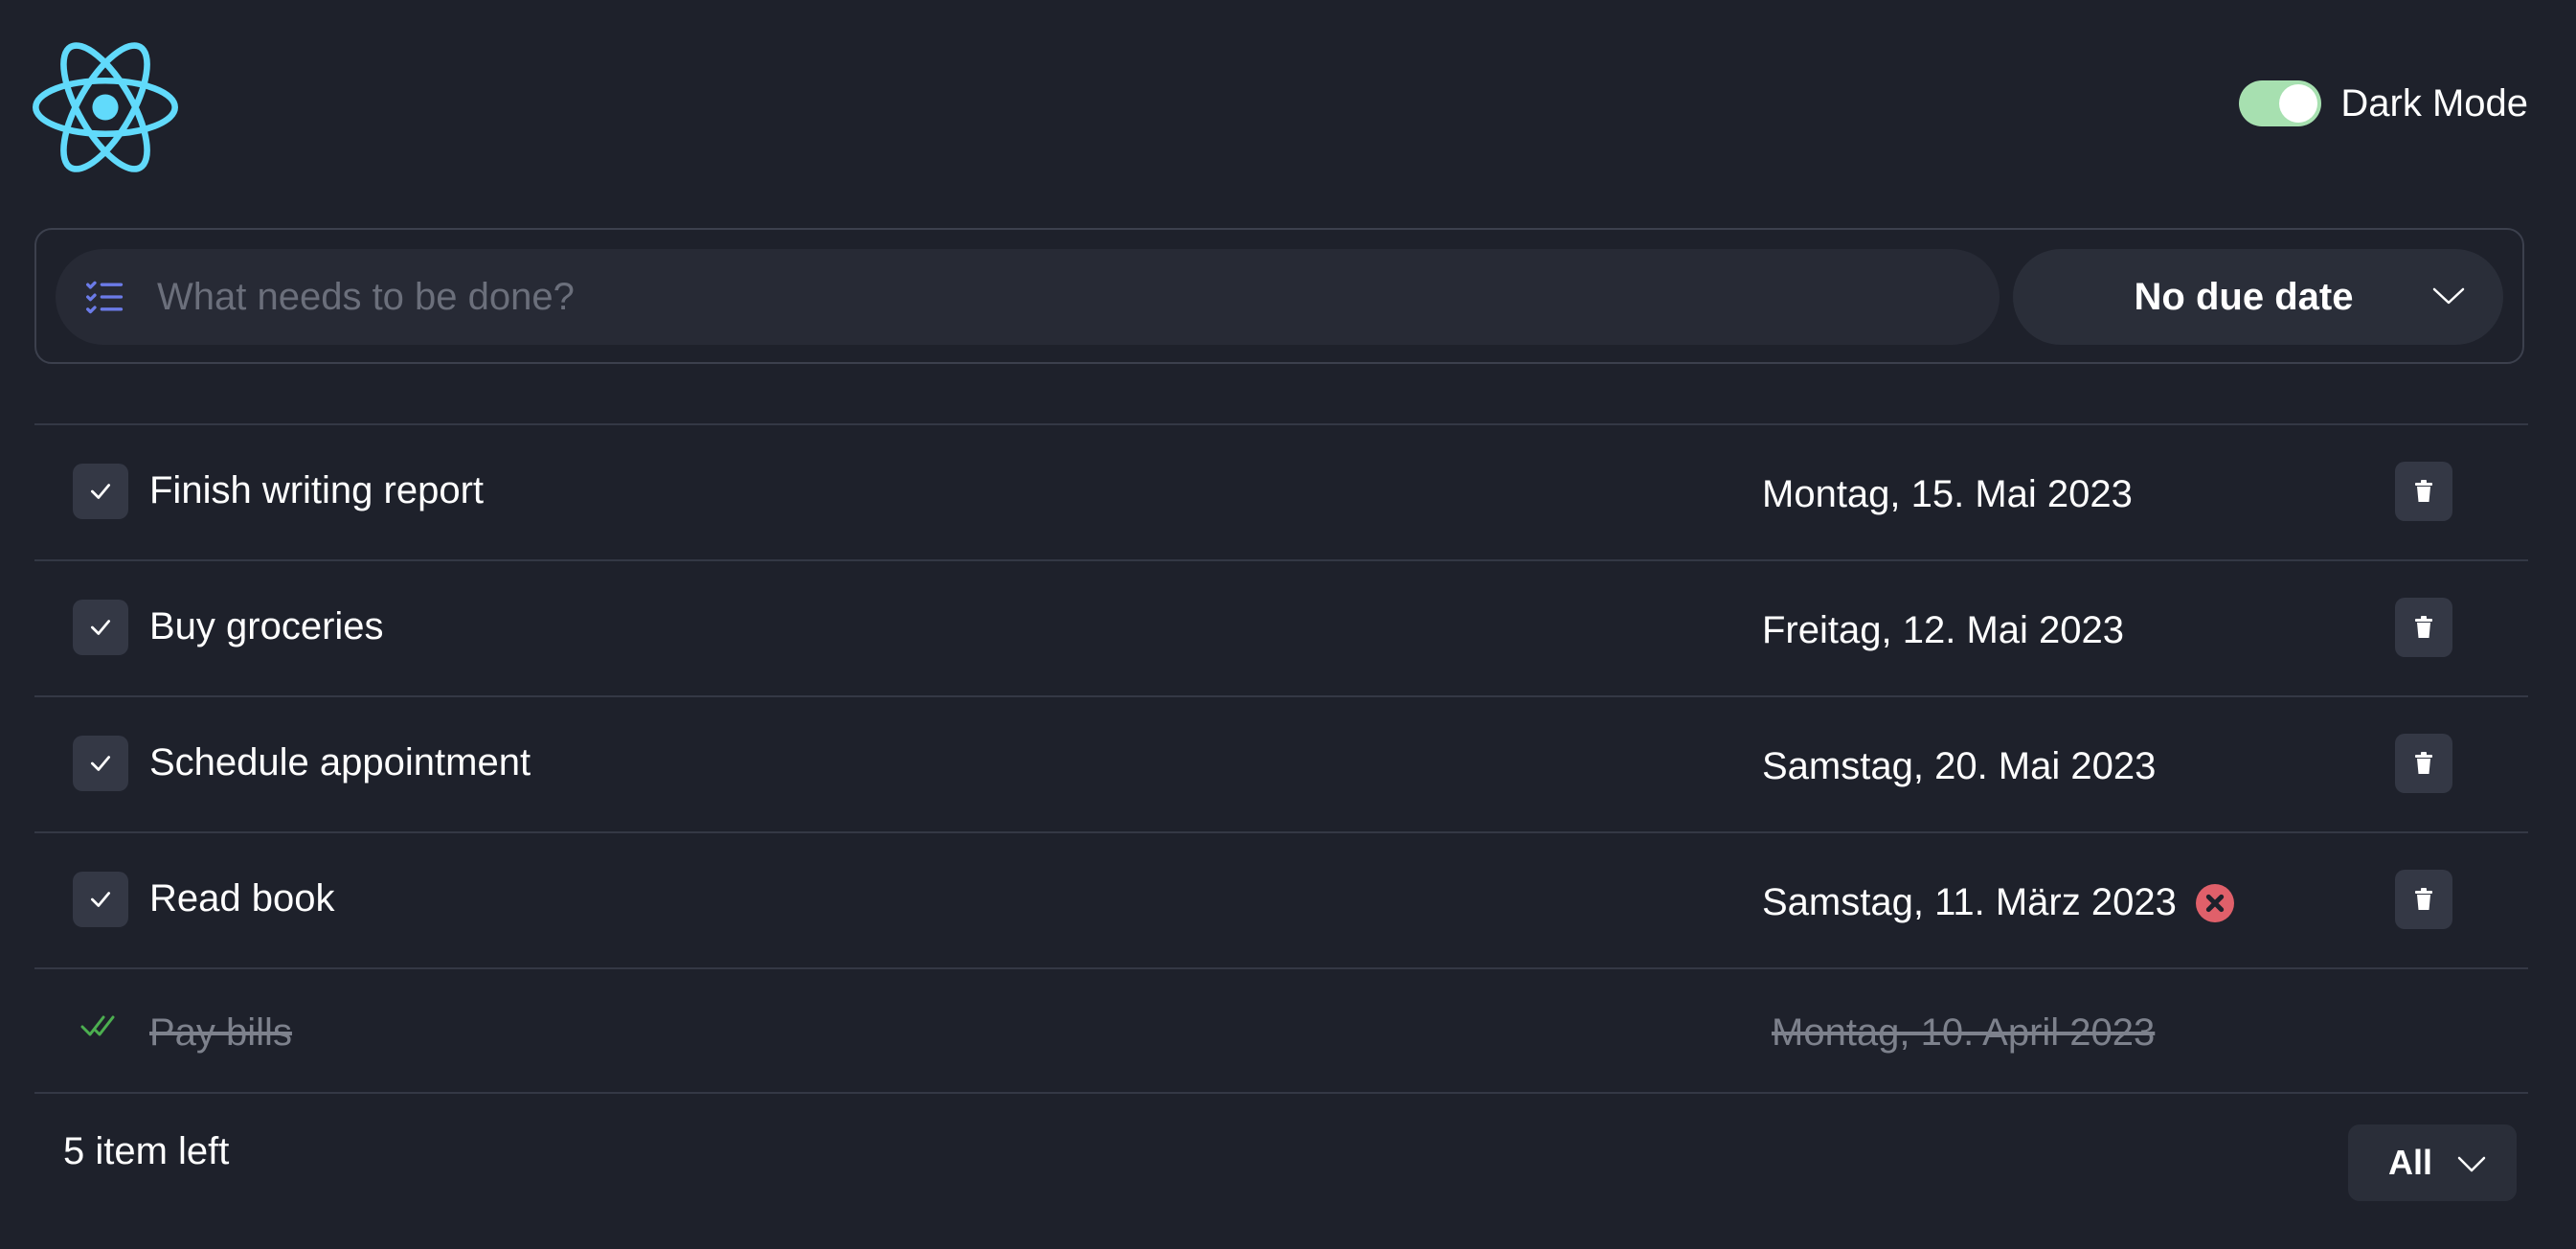 This screenshot has height=1249, width=2576. I want to click on add-todo-bar: No due date, so click(1279, 296).